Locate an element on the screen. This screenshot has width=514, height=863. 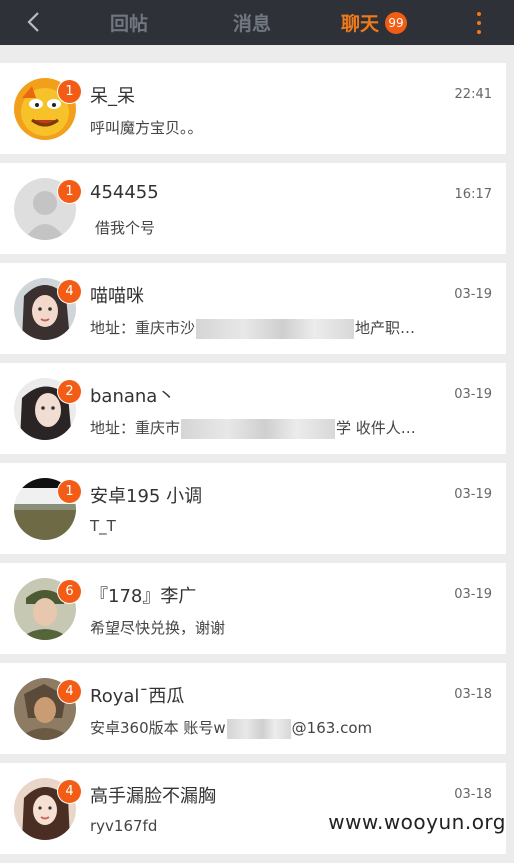
chat-item: 1 454455 16:17 借我个号 is located at coordinates (253, 208).